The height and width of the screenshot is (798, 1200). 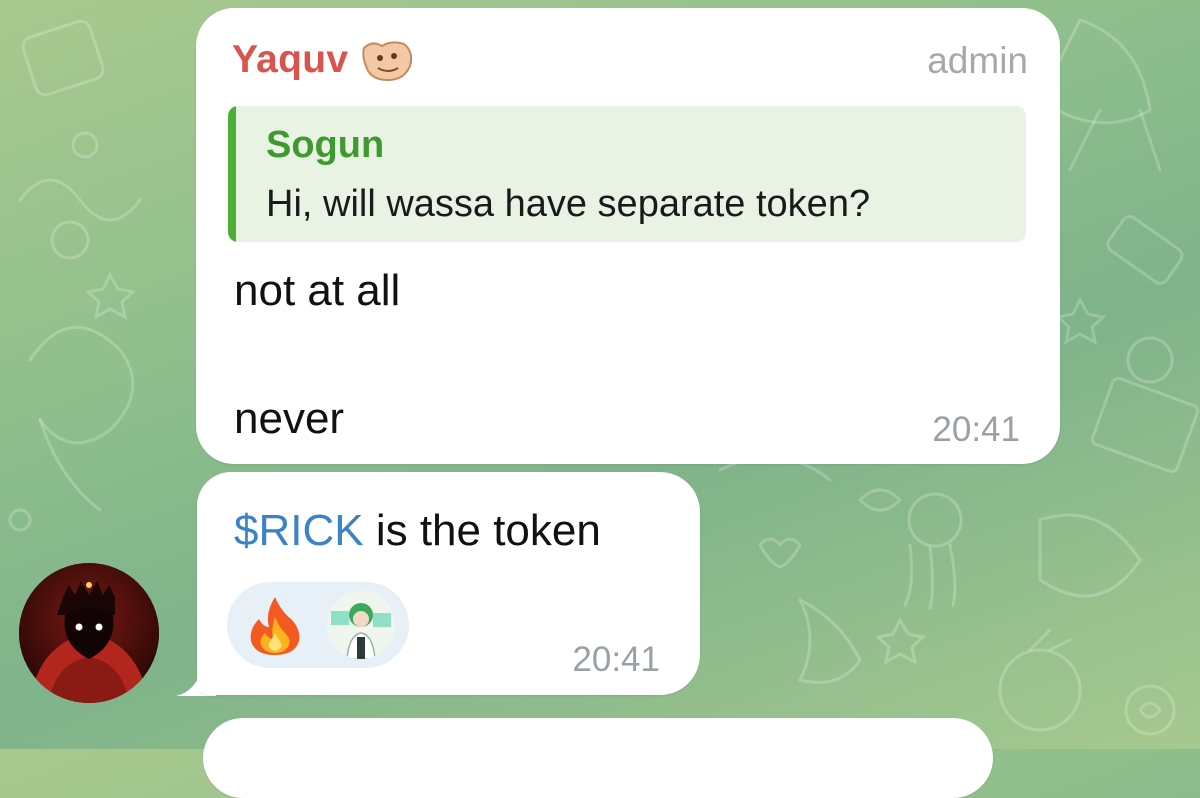 I want to click on admin-badge: admin, so click(x=977, y=60).